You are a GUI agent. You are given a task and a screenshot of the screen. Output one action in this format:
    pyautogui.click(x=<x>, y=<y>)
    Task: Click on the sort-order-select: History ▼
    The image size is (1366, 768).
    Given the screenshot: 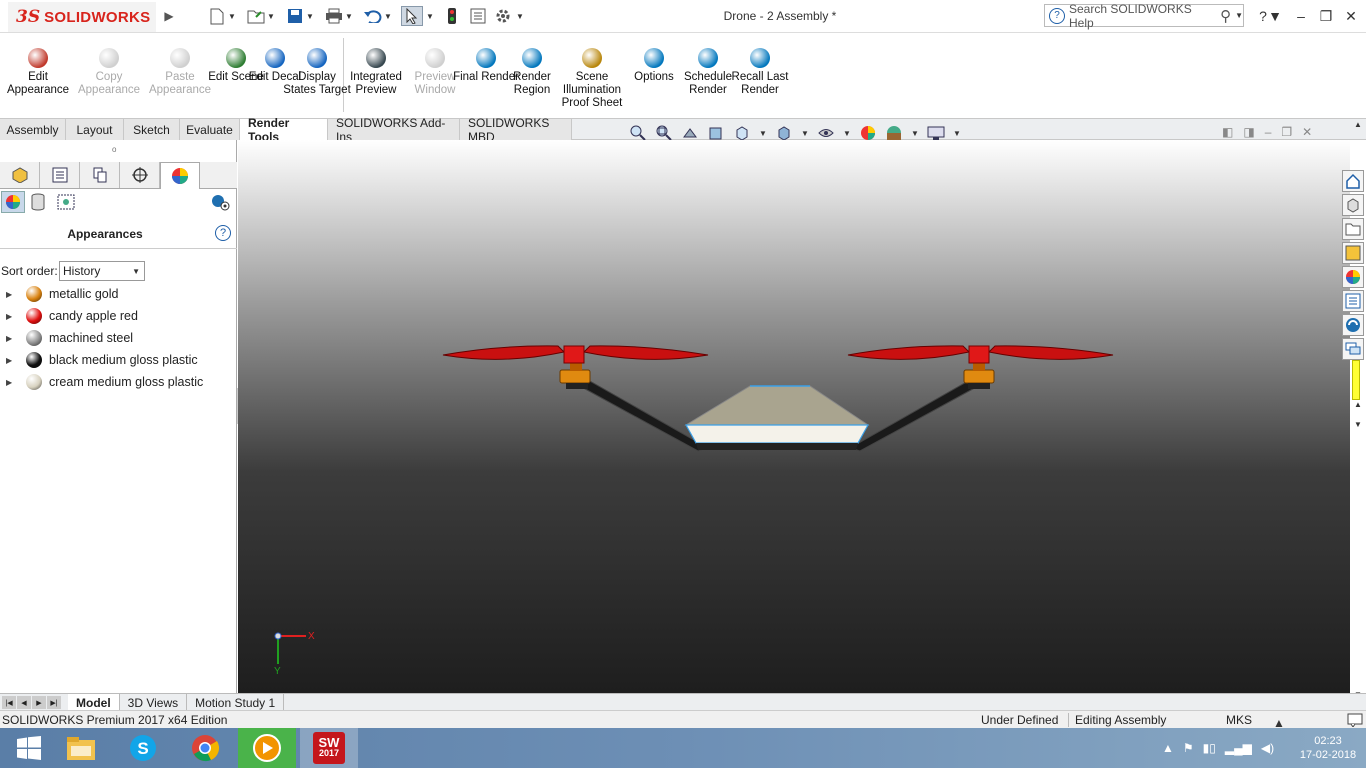 What is the action you would take?
    pyautogui.click(x=102, y=271)
    